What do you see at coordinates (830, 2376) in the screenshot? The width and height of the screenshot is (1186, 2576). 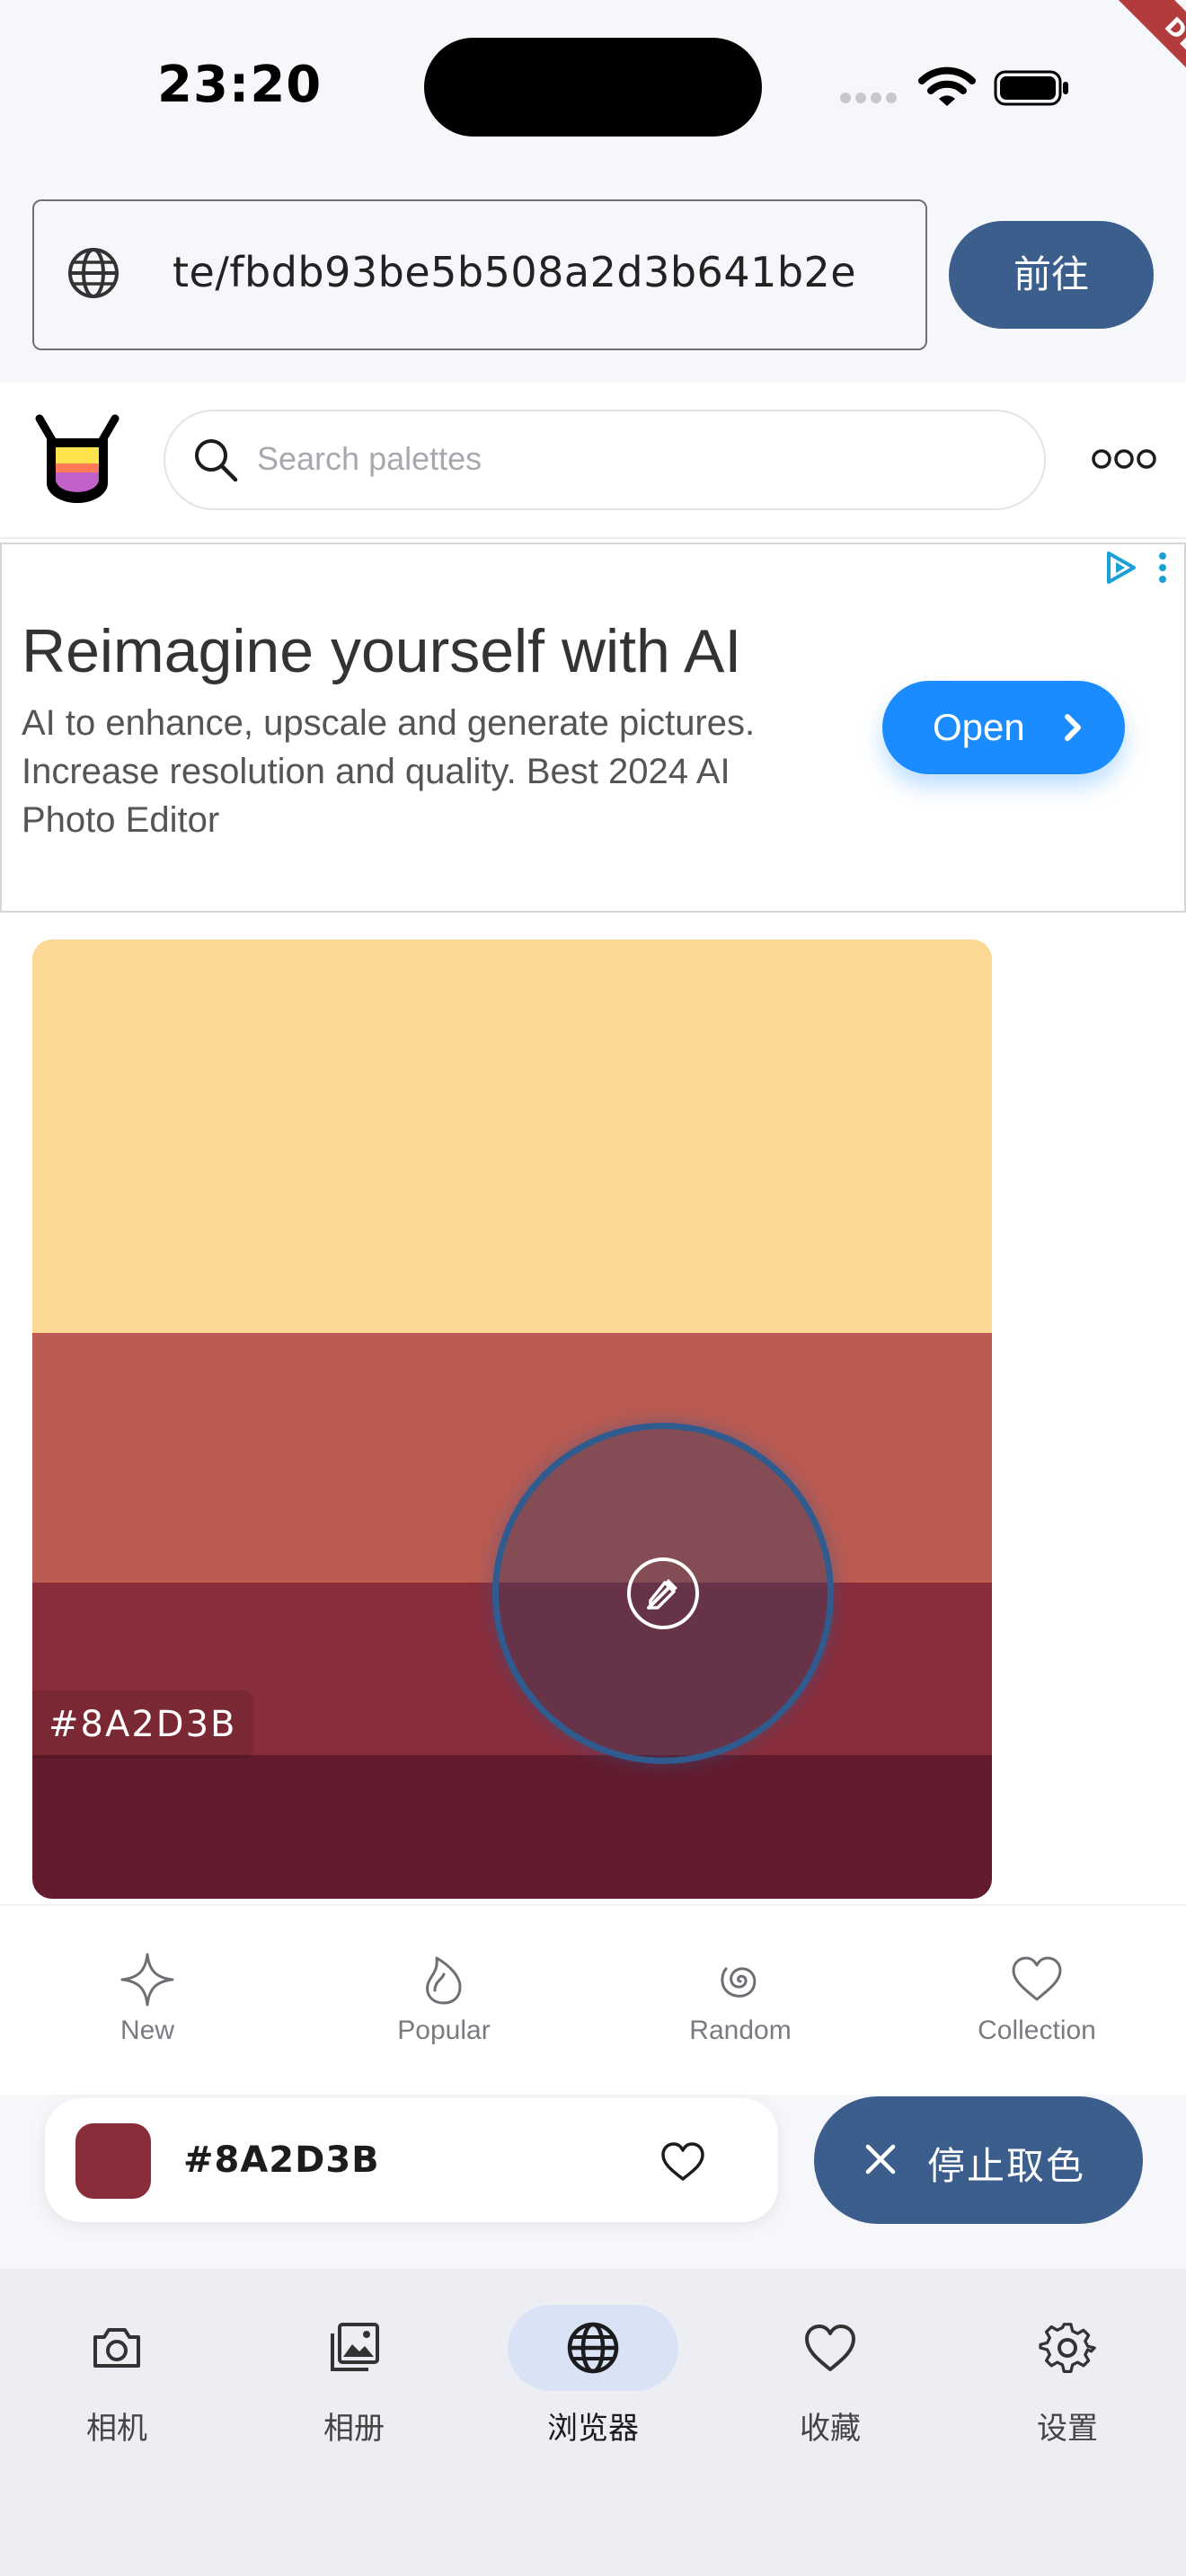 I see `nav-favorites: 收藏` at bounding box center [830, 2376].